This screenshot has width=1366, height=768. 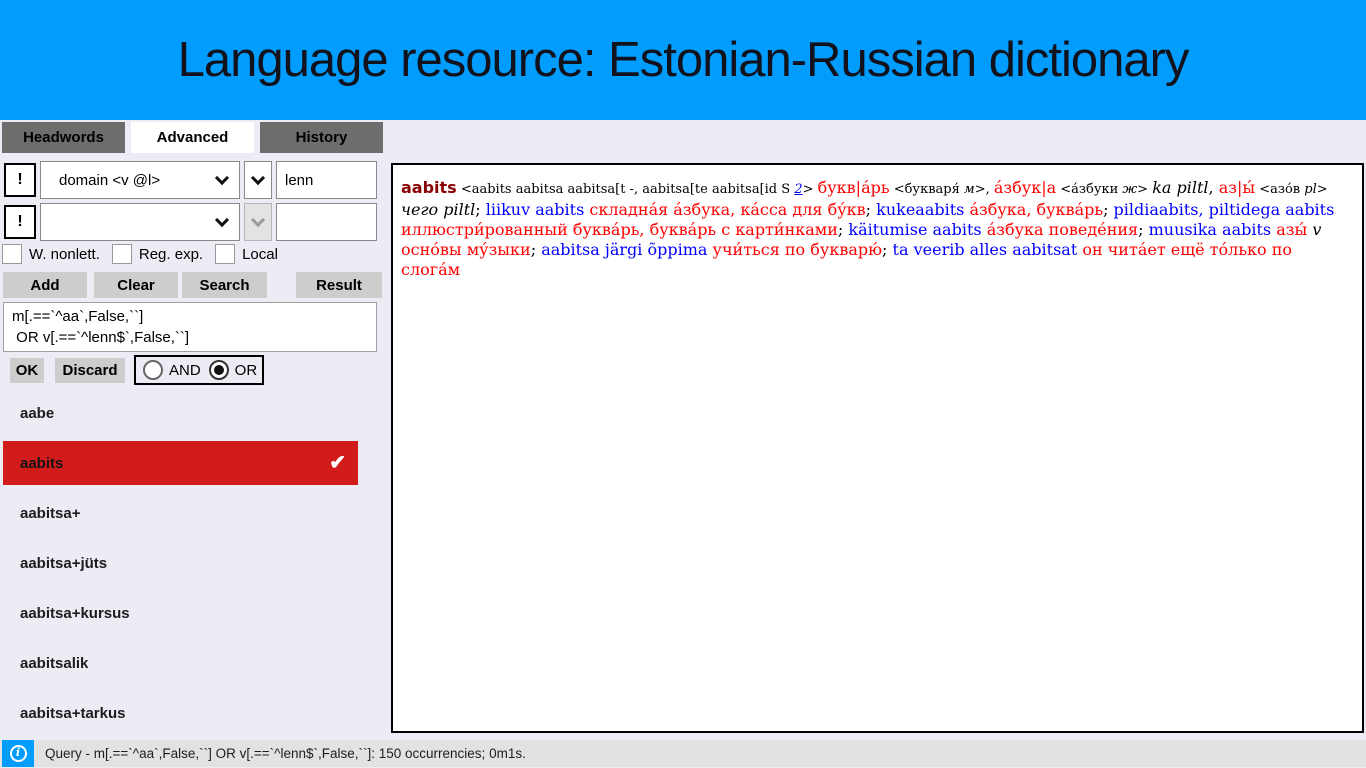 What do you see at coordinates (180, 463) in the screenshot?
I see `list-item-selected: aabits ✔` at bounding box center [180, 463].